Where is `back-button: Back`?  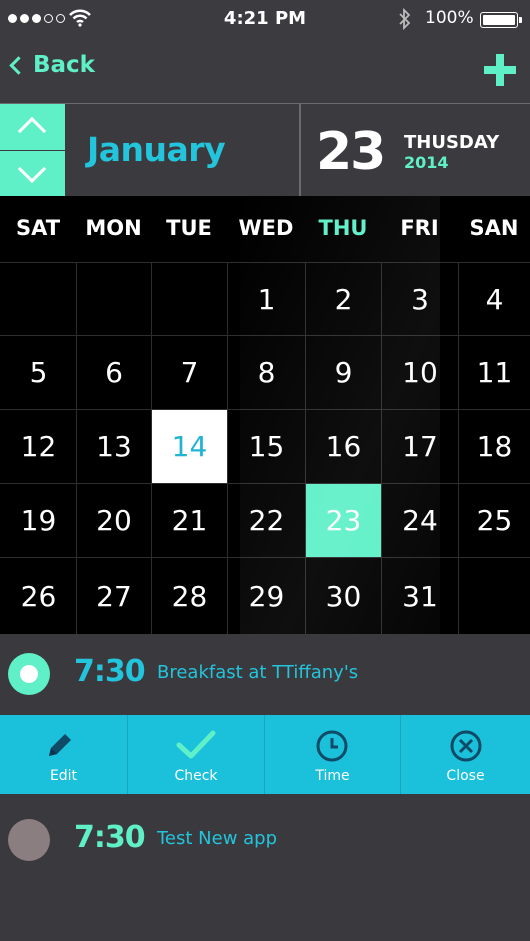 back-button: Back is located at coordinates (52, 65).